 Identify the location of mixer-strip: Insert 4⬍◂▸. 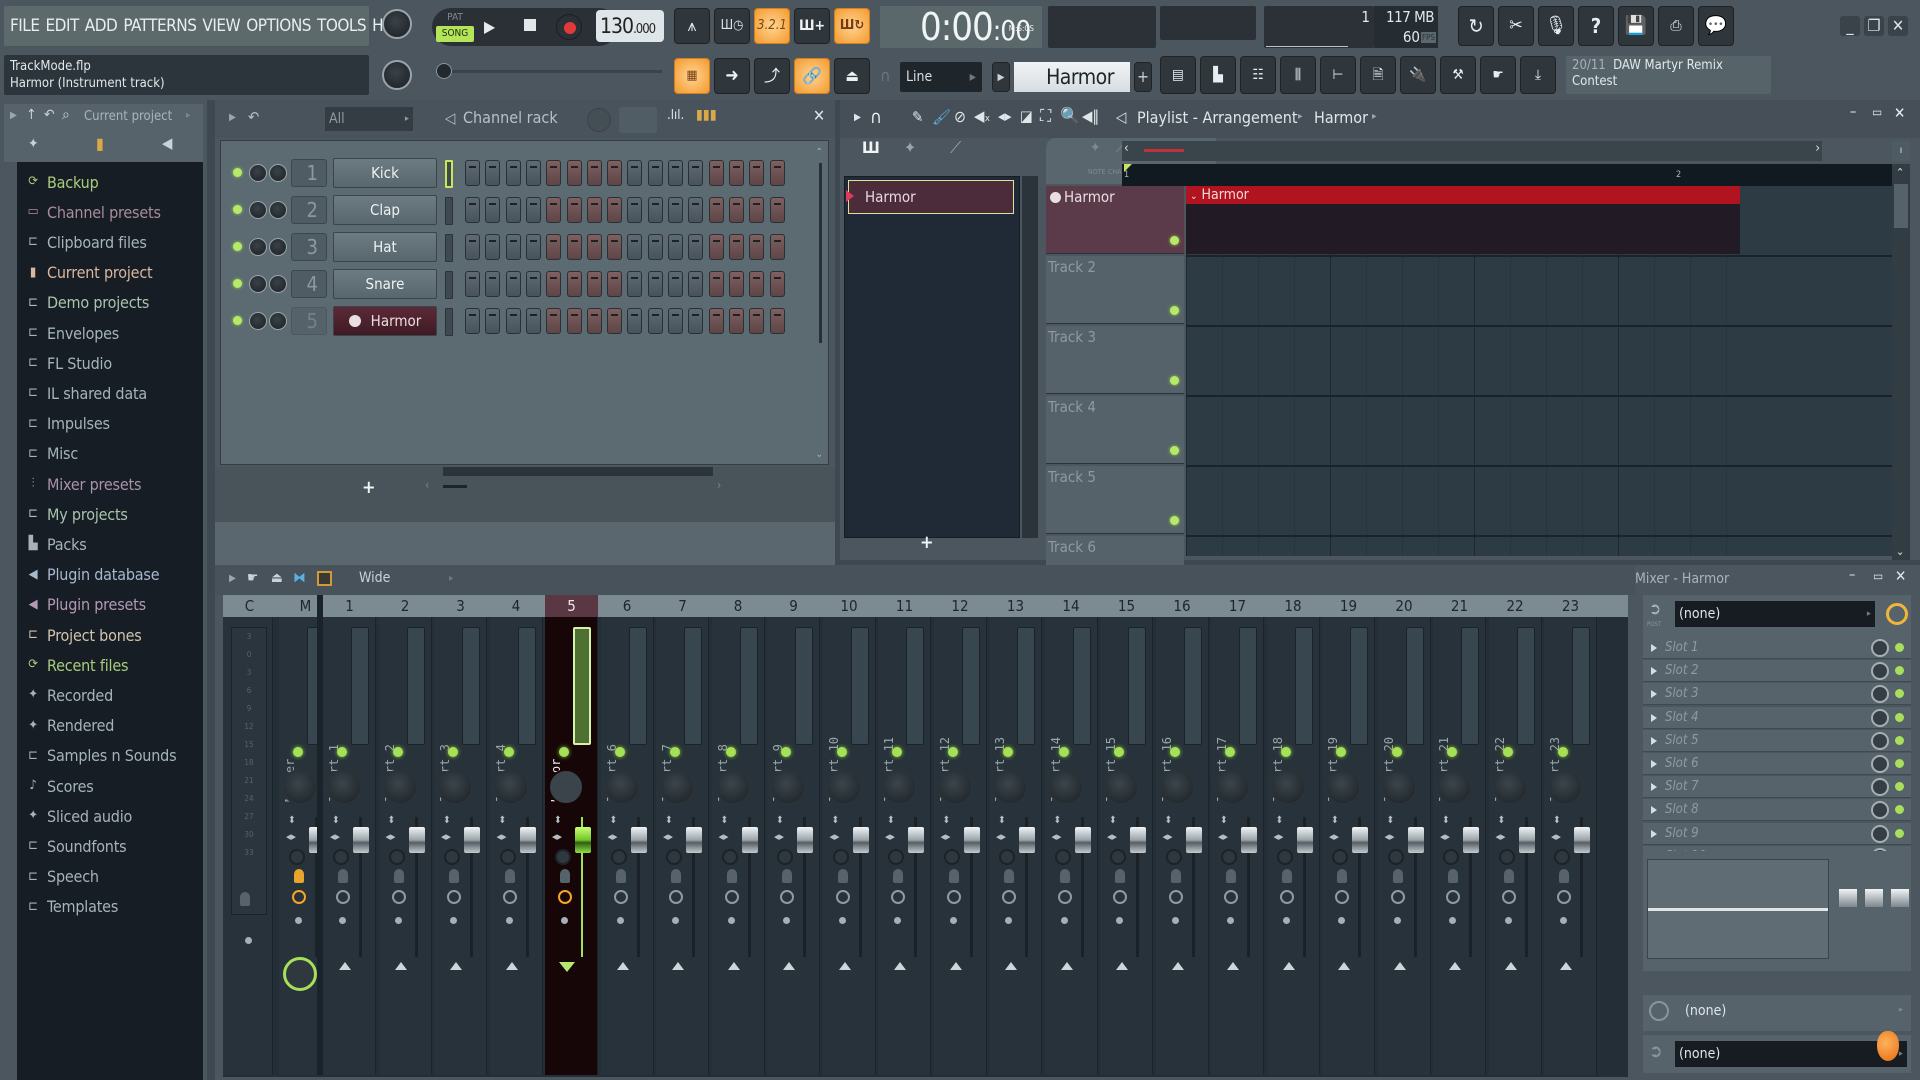
(516, 846).